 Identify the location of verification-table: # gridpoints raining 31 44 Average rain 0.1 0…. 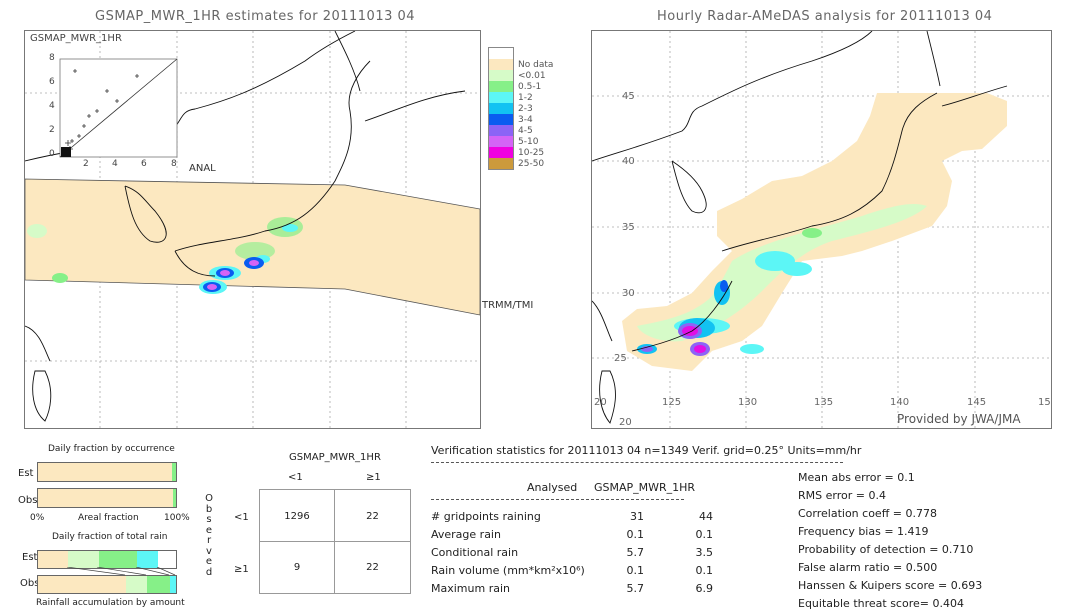
(591, 555).